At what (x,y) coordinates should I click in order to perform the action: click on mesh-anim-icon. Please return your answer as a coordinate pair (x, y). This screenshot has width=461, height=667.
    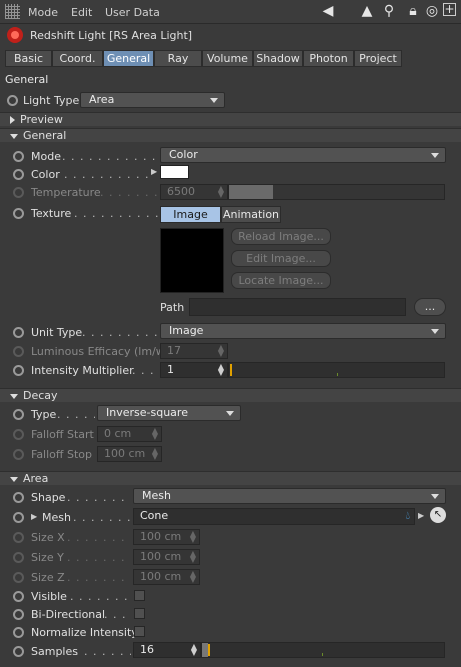
    Looking at the image, I should click on (18, 517).